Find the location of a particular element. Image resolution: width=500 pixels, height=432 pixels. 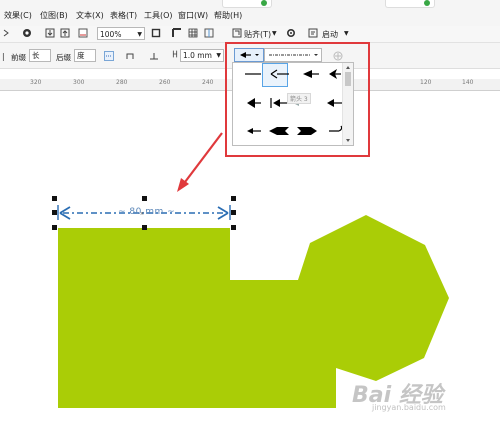

annotation-arrow is located at coordinates (200, 162).